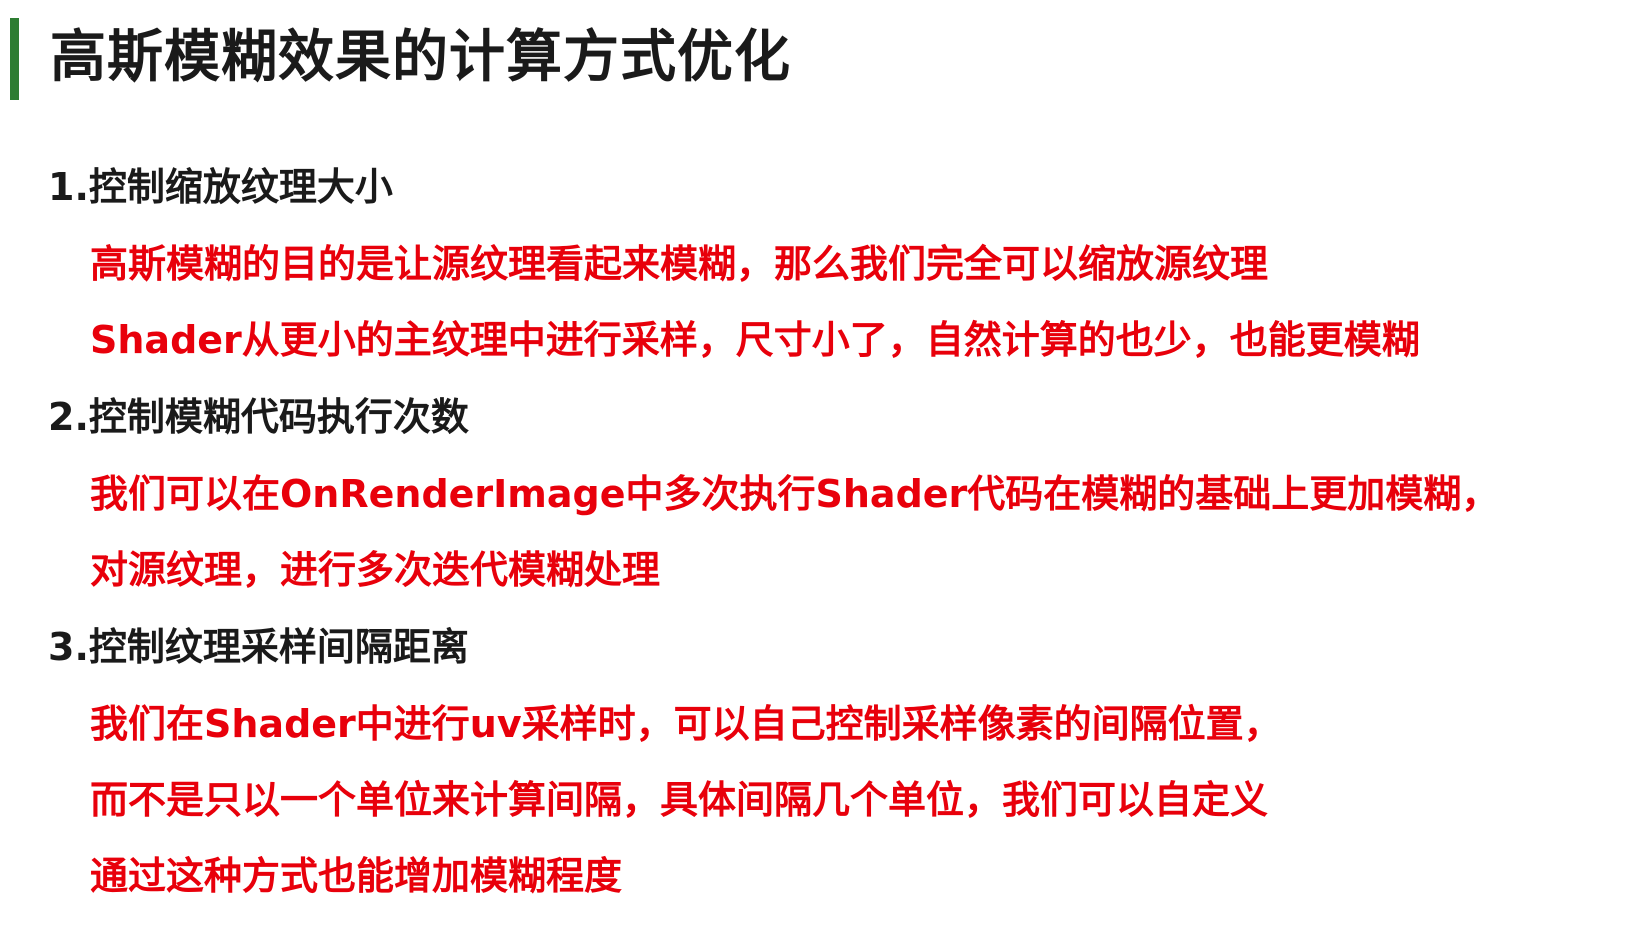 The image size is (1629, 938). I want to click on section-heading: 1.控制缩放纹理大小, so click(220, 187).